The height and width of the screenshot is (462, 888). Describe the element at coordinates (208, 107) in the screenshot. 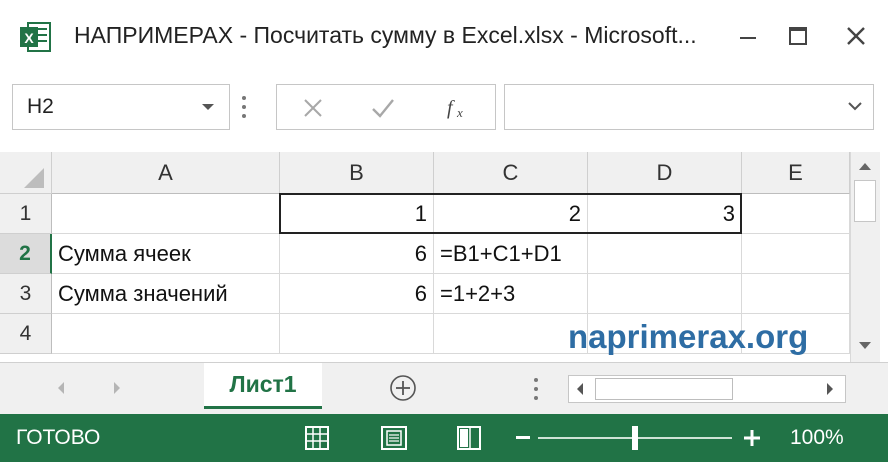

I see `chevron-down-icon` at that location.